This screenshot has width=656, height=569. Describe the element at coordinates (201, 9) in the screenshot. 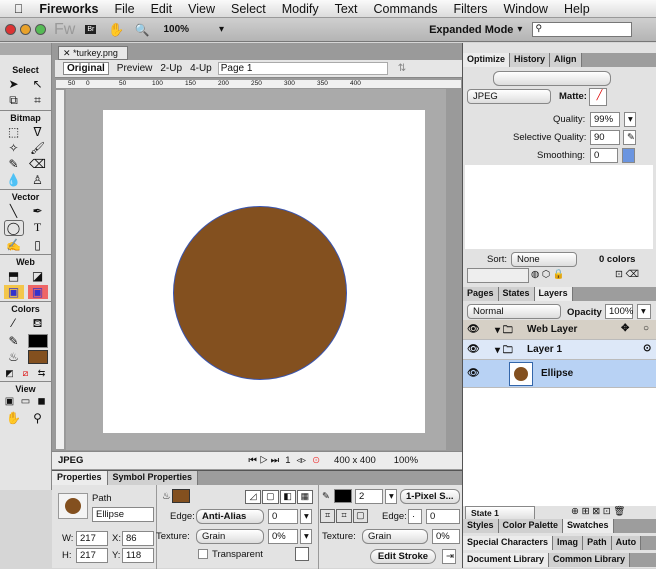

I see `menu-view: View` at that location.